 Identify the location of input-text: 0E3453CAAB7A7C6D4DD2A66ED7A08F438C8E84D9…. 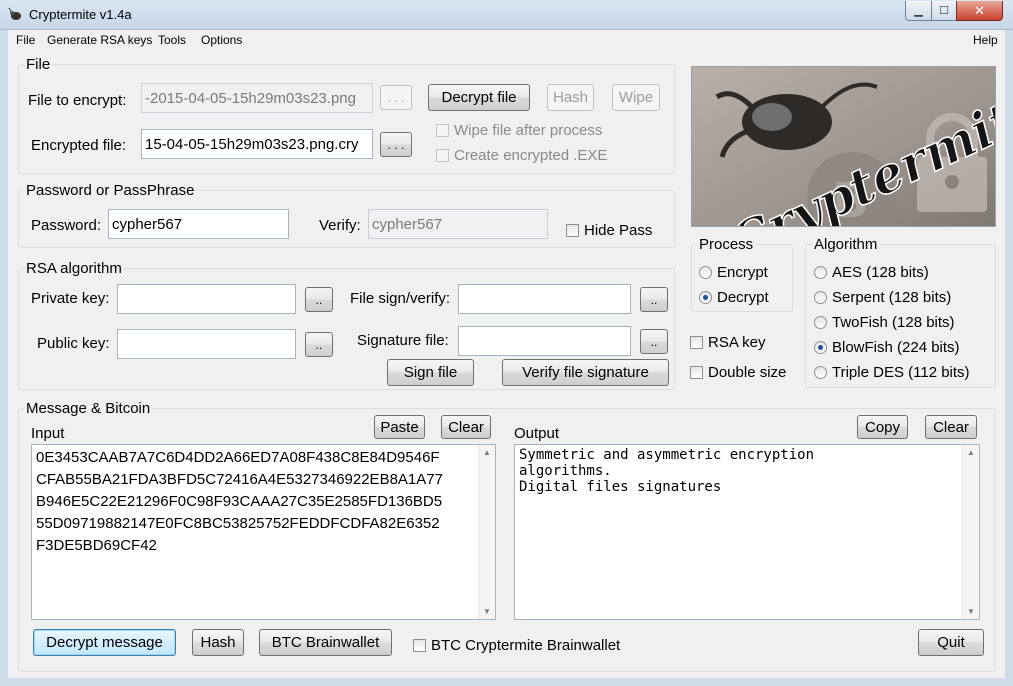
(256, 502).